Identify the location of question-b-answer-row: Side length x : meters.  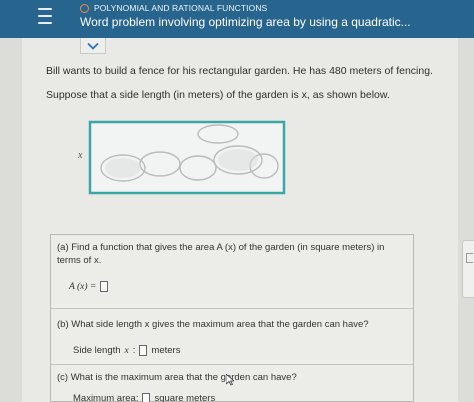
(126, 350).